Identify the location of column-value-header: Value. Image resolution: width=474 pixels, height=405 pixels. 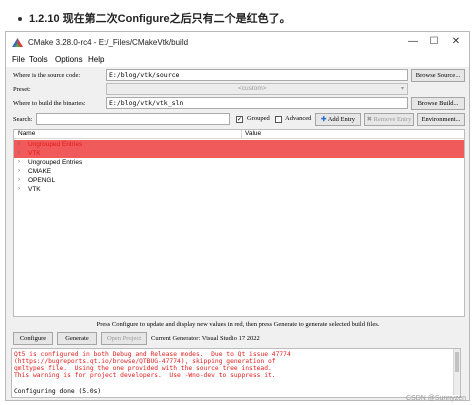
(253, 133).